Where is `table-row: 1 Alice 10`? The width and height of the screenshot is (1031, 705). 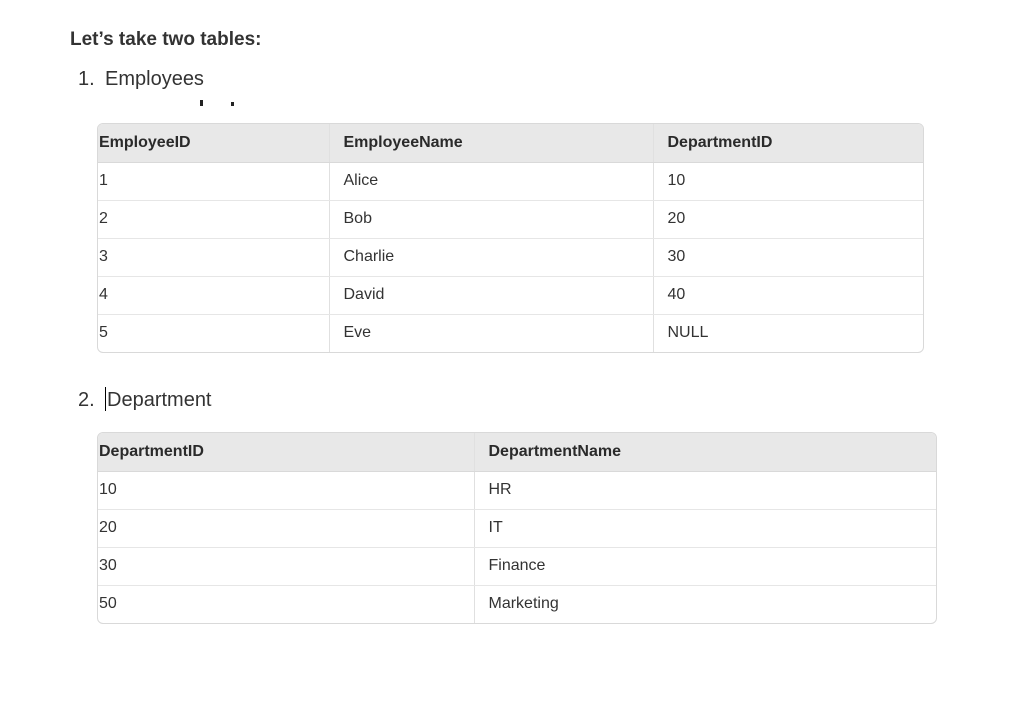 table-row: 1 Alice 10 is located at coordinates (510, 181).